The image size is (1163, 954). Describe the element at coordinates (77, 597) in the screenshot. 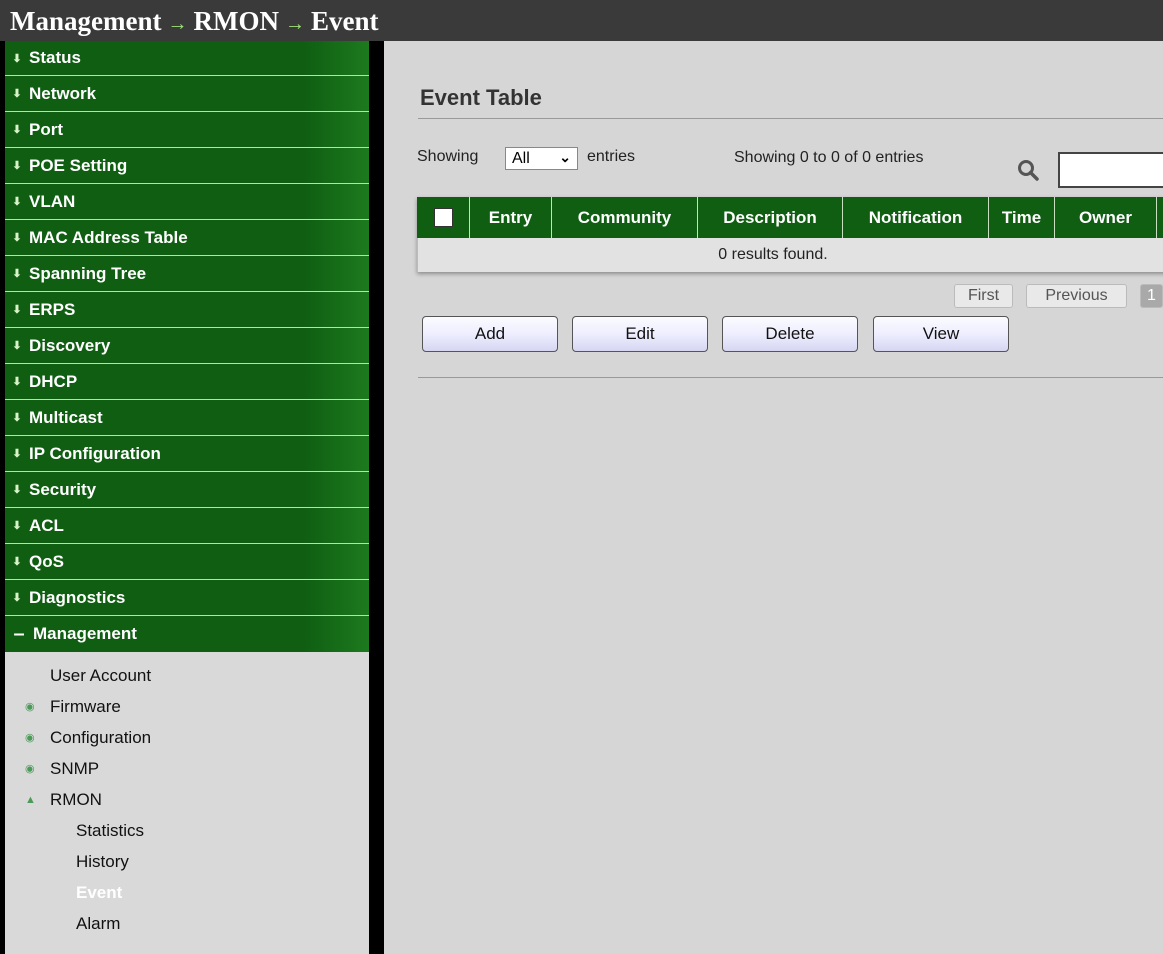

I see `sidebar-item-label: Diagnostics` at that location.